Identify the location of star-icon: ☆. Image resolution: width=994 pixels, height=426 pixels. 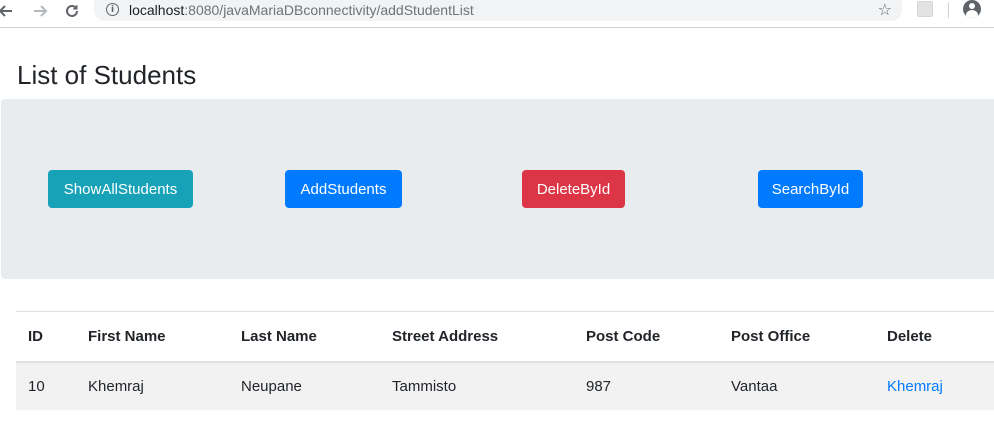
(885, 9).